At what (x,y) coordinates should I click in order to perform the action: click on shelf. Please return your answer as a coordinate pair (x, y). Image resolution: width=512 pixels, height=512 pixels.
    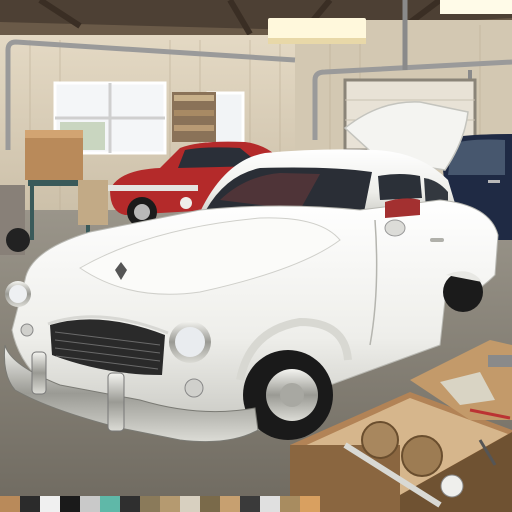
    Looking at the image, I should click on (194, 117).